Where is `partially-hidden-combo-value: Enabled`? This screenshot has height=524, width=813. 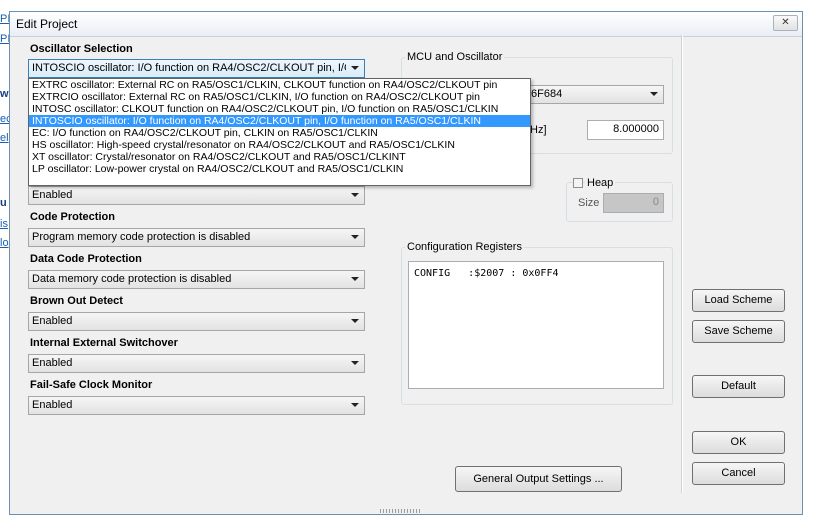
partially-hidden-combo-value: Enabled is located at coordinates (52, 195).